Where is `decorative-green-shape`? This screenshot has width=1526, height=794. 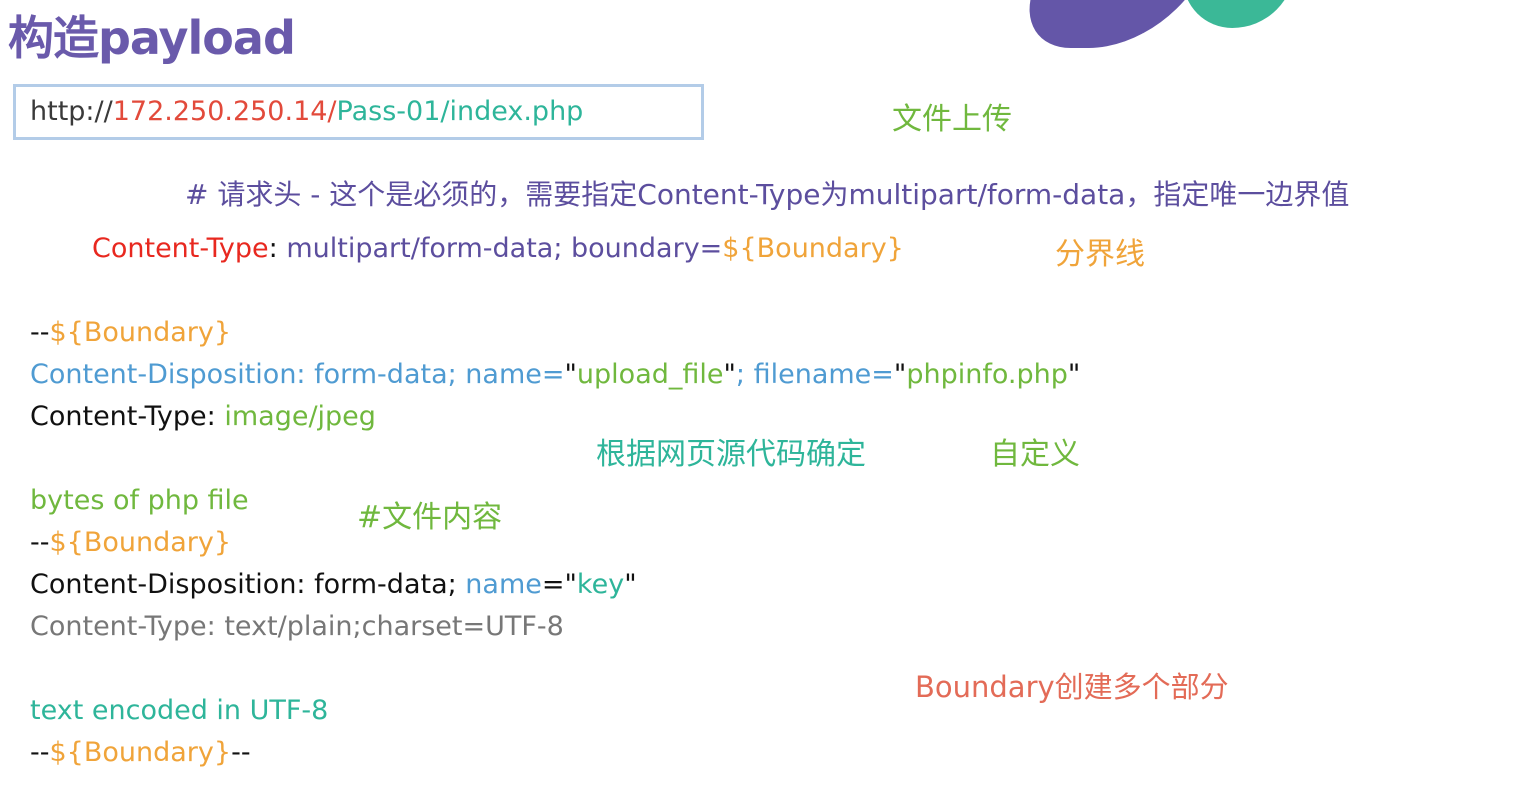 decorative-green-shape is located at coordinates (1239, 14).